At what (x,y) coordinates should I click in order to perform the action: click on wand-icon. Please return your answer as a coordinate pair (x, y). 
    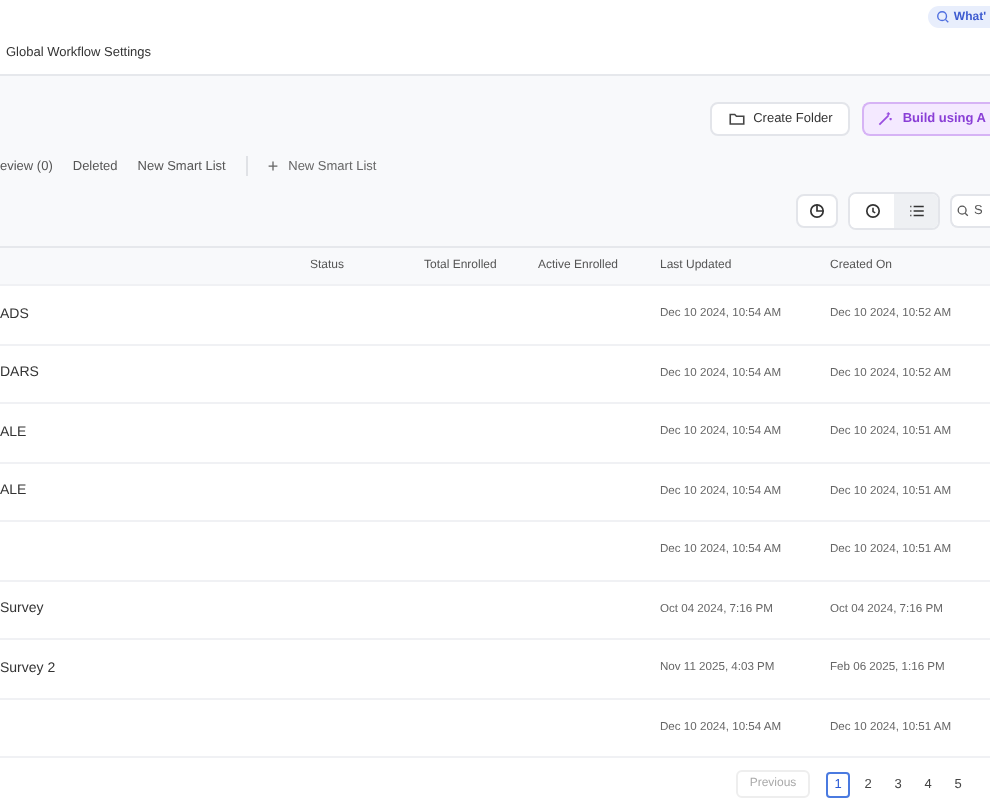
    Looking at the image, I should click on (885, 119).